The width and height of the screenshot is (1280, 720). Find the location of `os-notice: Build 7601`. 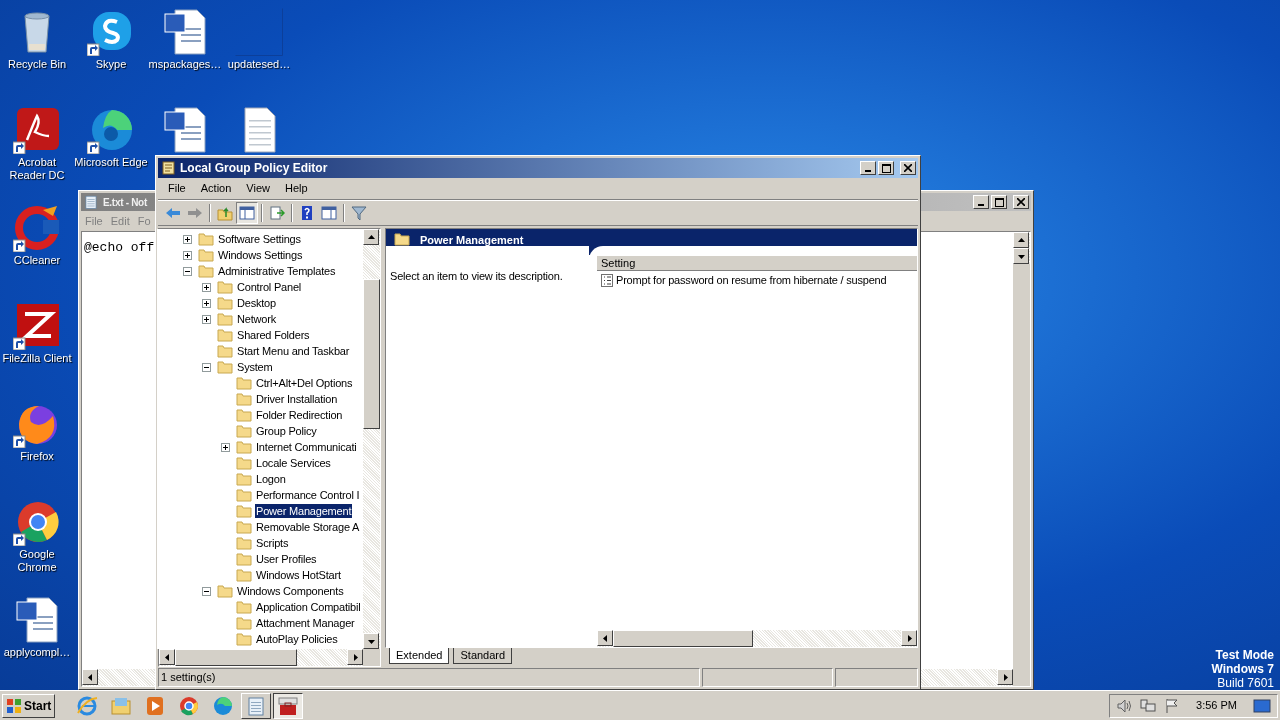

os-notice: Build 7601 is located at coordinates (1245, 683).